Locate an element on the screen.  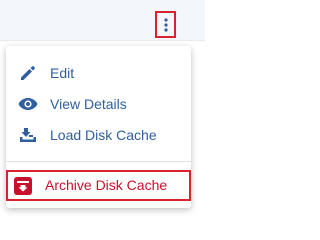
menu-divider is located at coordinates (98, 161).